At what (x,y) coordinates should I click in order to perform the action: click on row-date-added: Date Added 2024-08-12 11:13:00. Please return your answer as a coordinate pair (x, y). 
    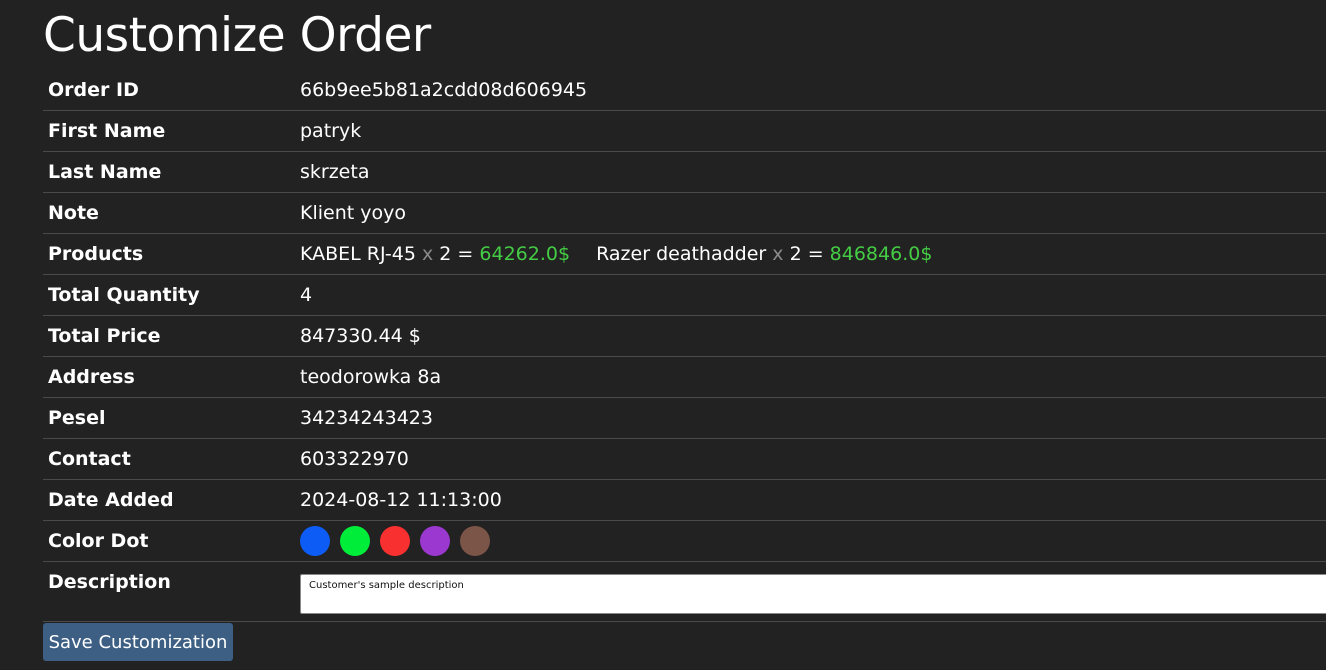
    Looking at the image, I should click on (684, 500).